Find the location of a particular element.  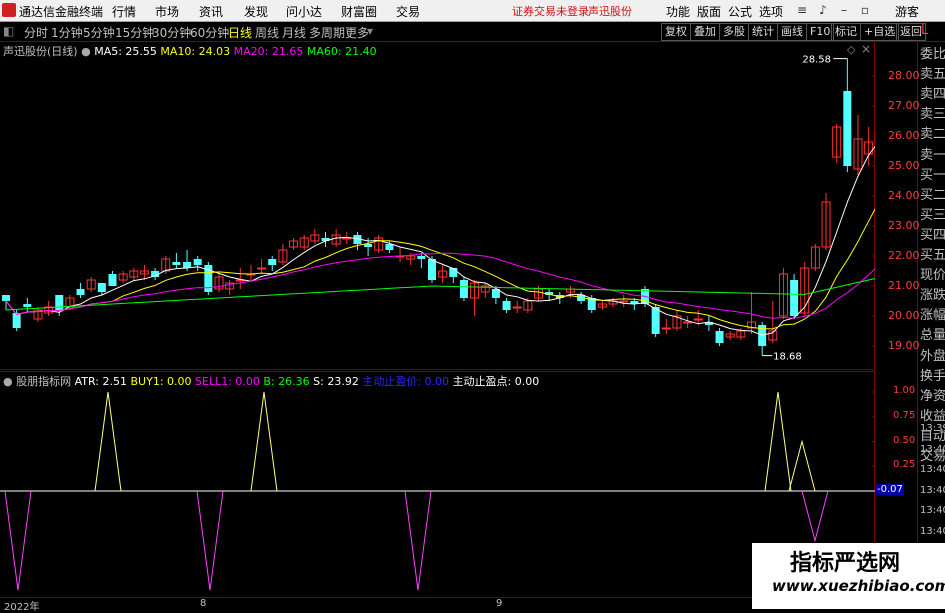

period-1min: 1分钟 is located at coordinates (67, 32).